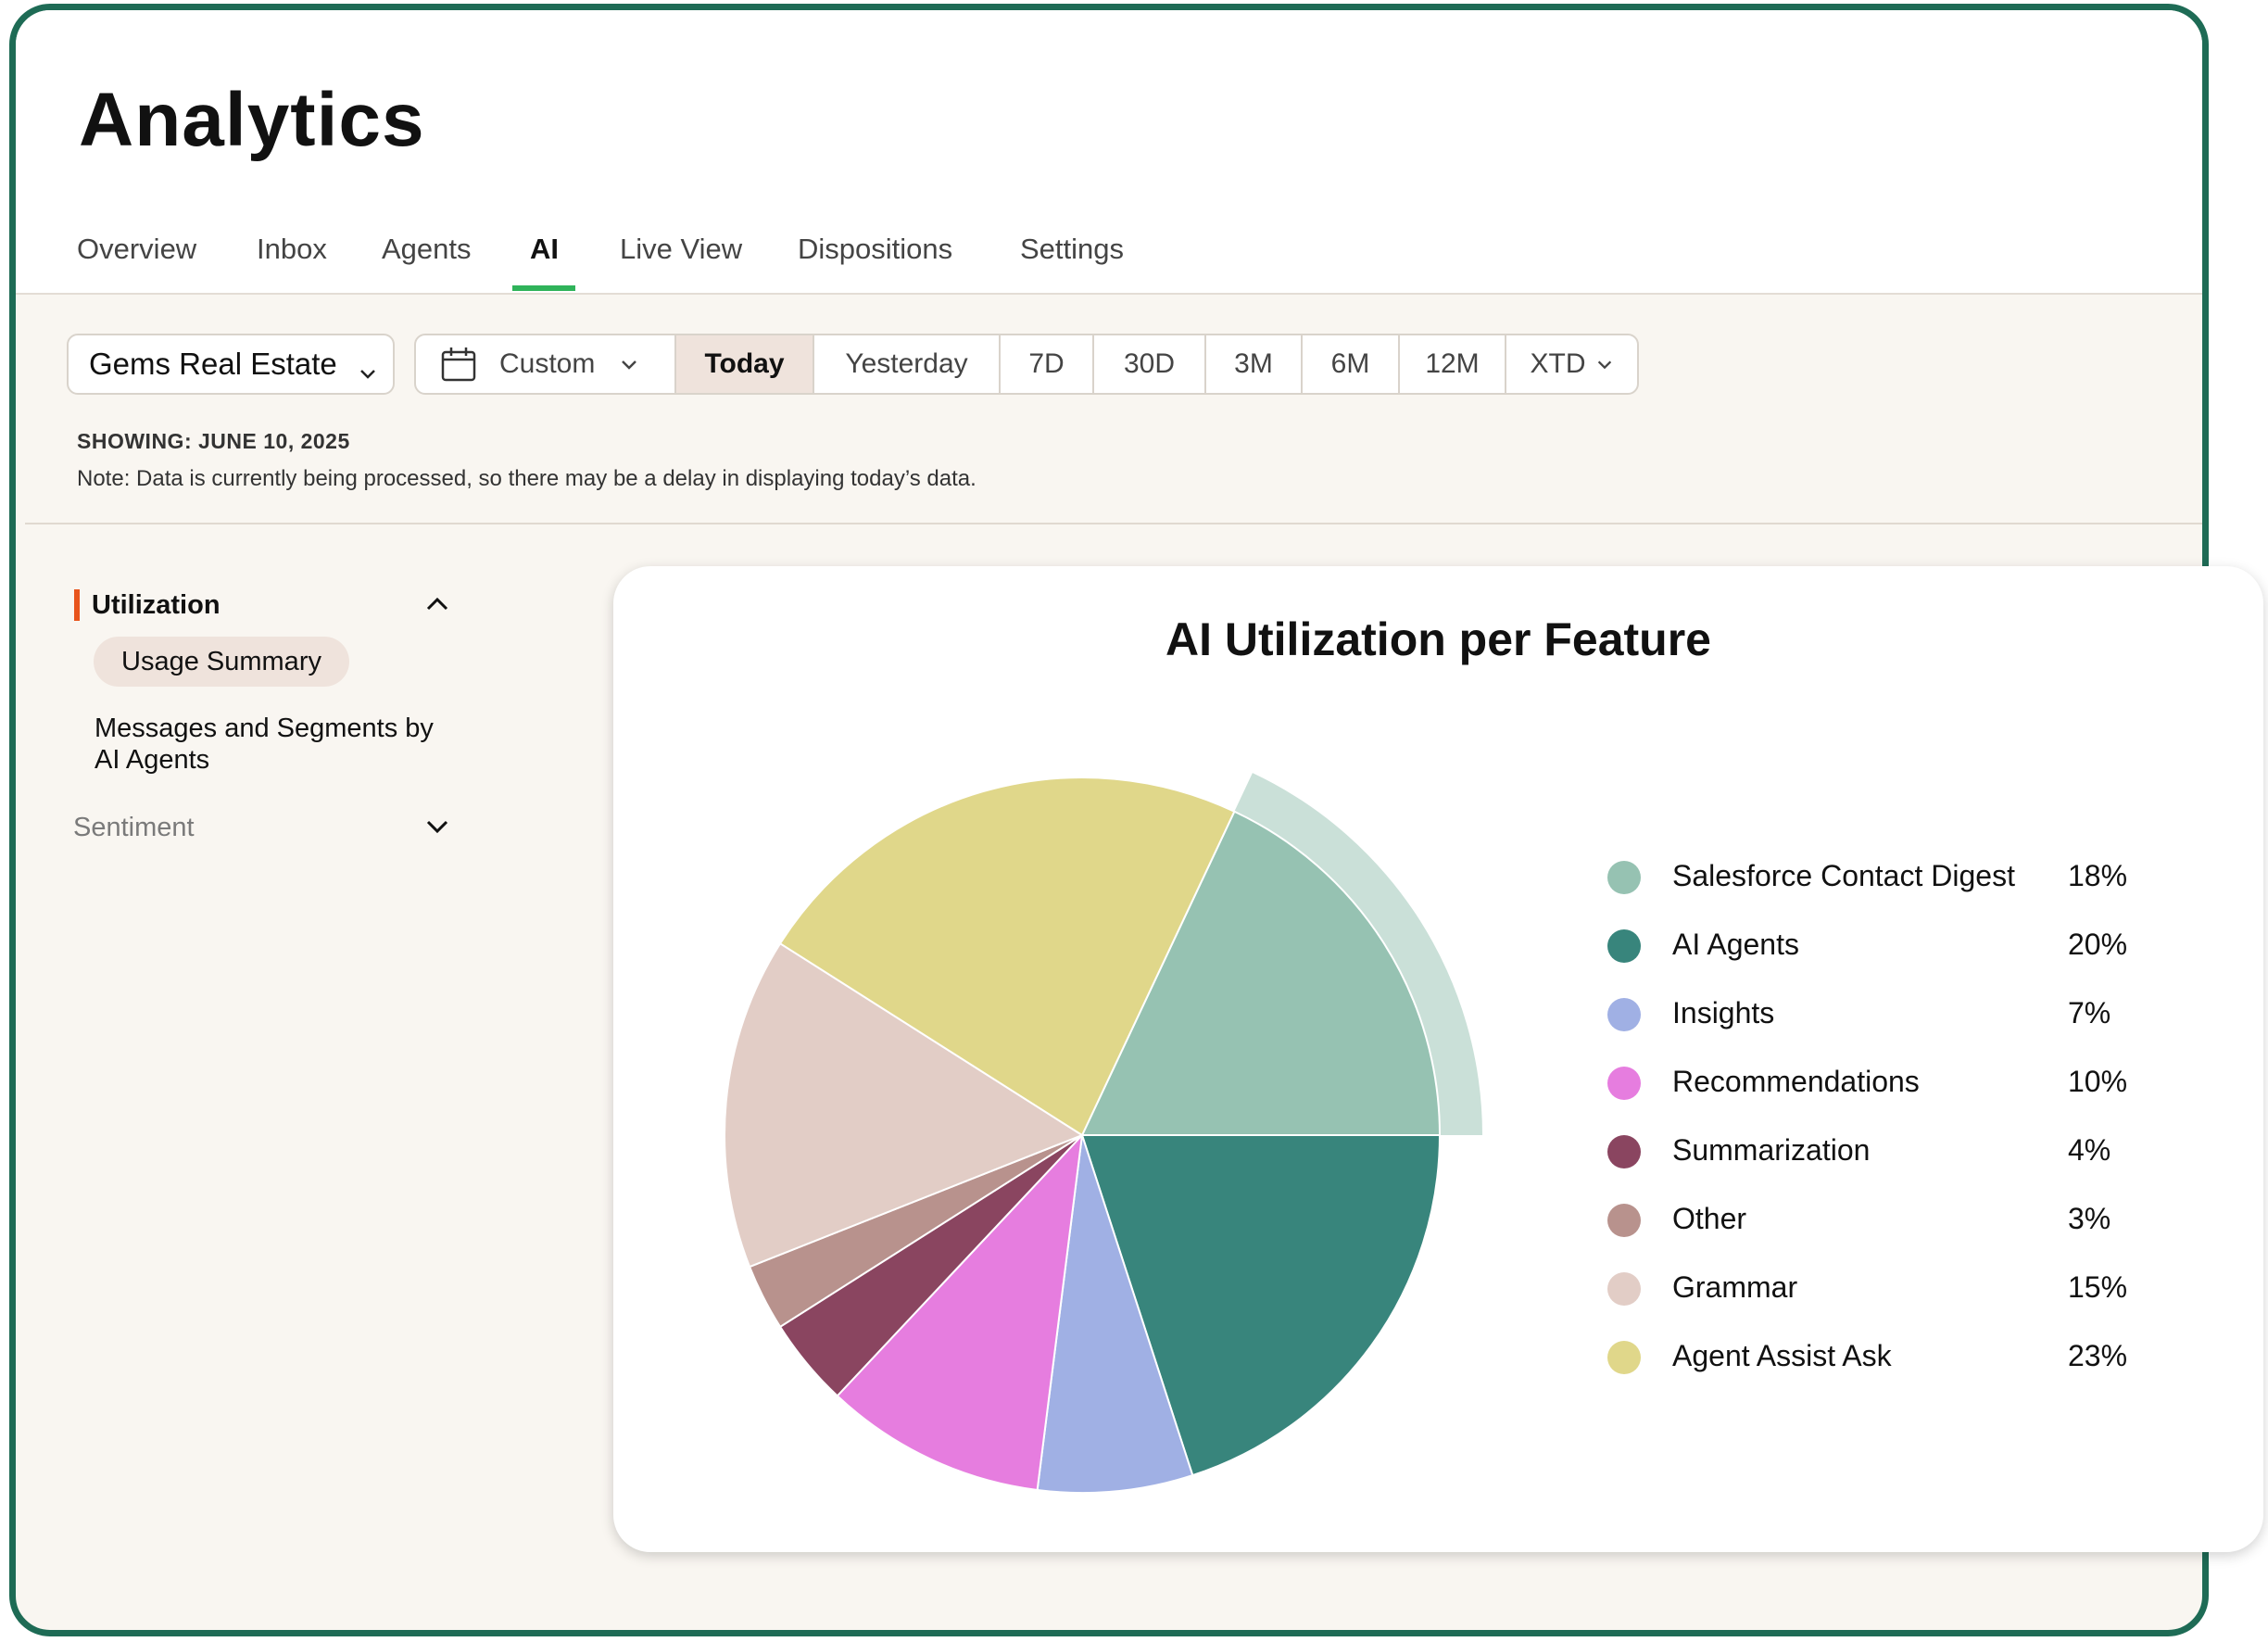 The width and height of the screenshot is (2268, 1642). What do you see at coordinates (1351, 364) in the screenshot?
I see `range-6m: 6M` at bounding box center [1351, 364].